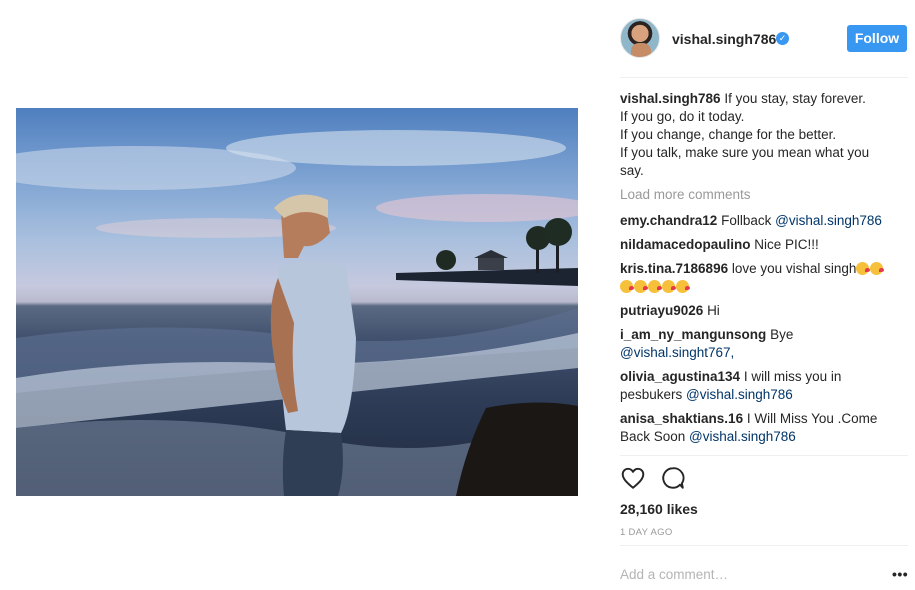 This screenshot has height=590, width=915. I want to click on date-divider, so click(764, 545).